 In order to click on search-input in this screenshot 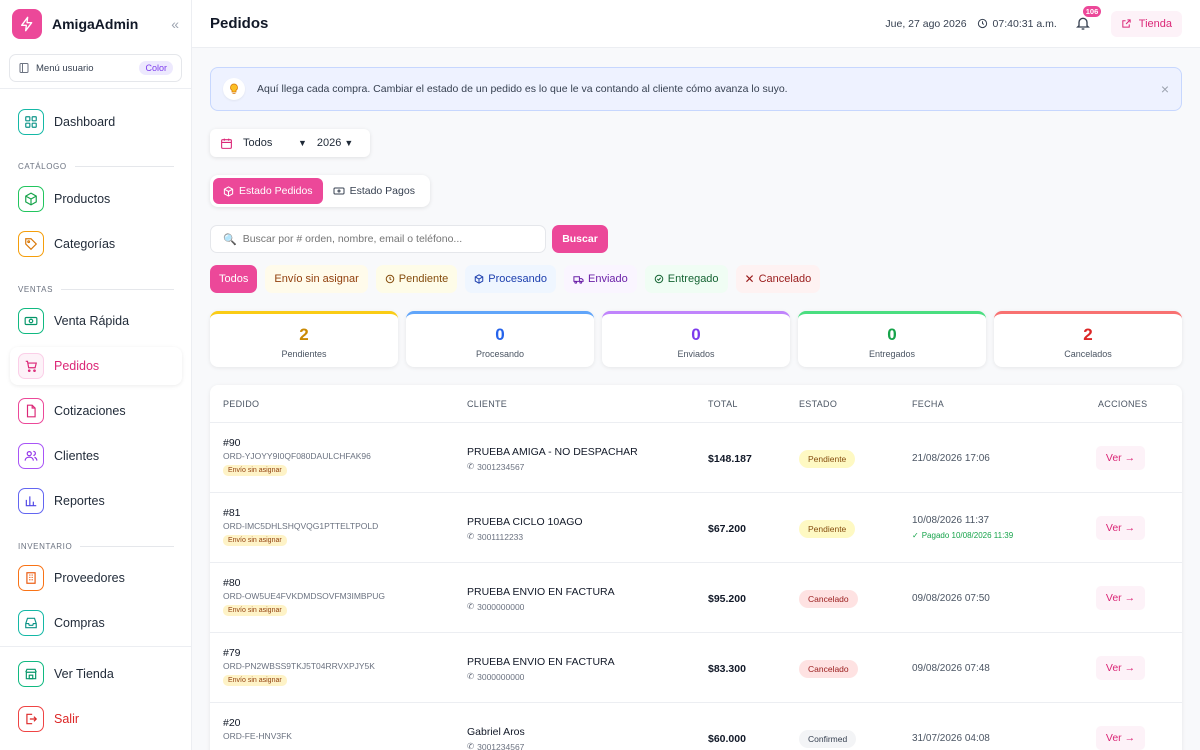, I will do `click(387, 239)`.